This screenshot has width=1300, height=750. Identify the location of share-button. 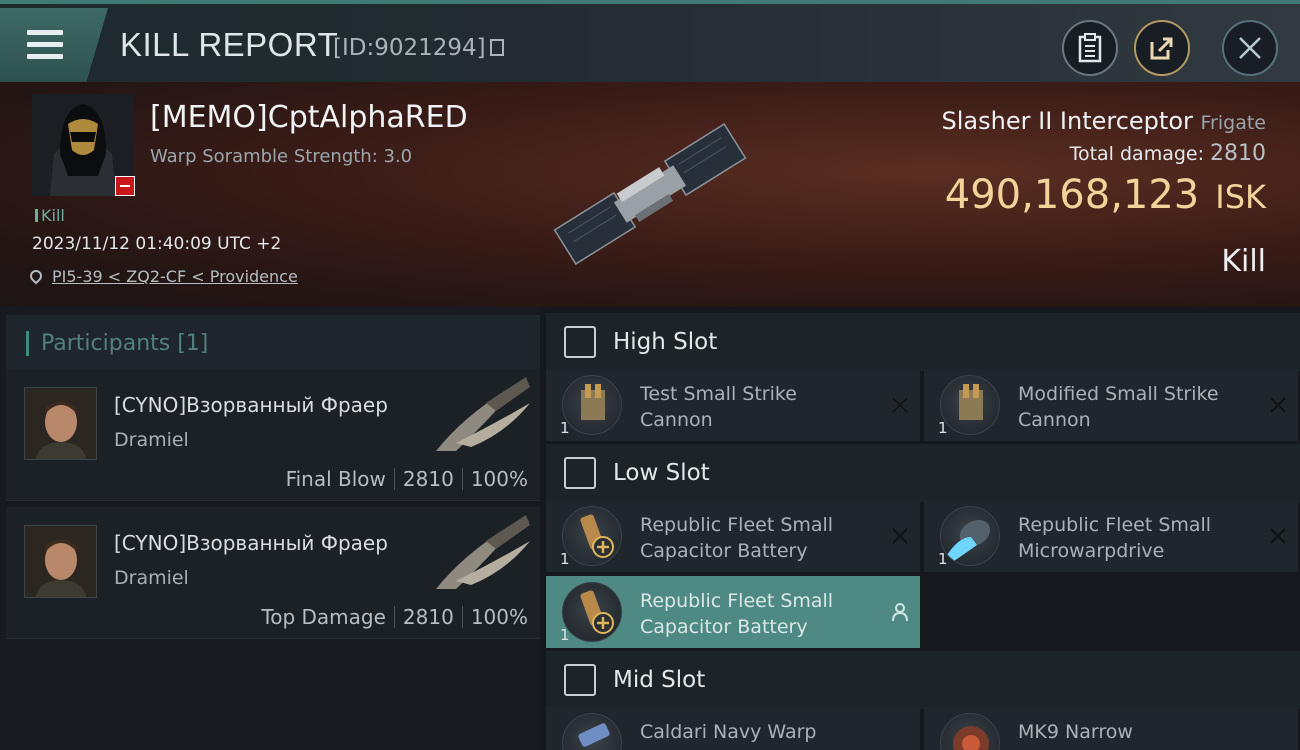
(1162, 48).